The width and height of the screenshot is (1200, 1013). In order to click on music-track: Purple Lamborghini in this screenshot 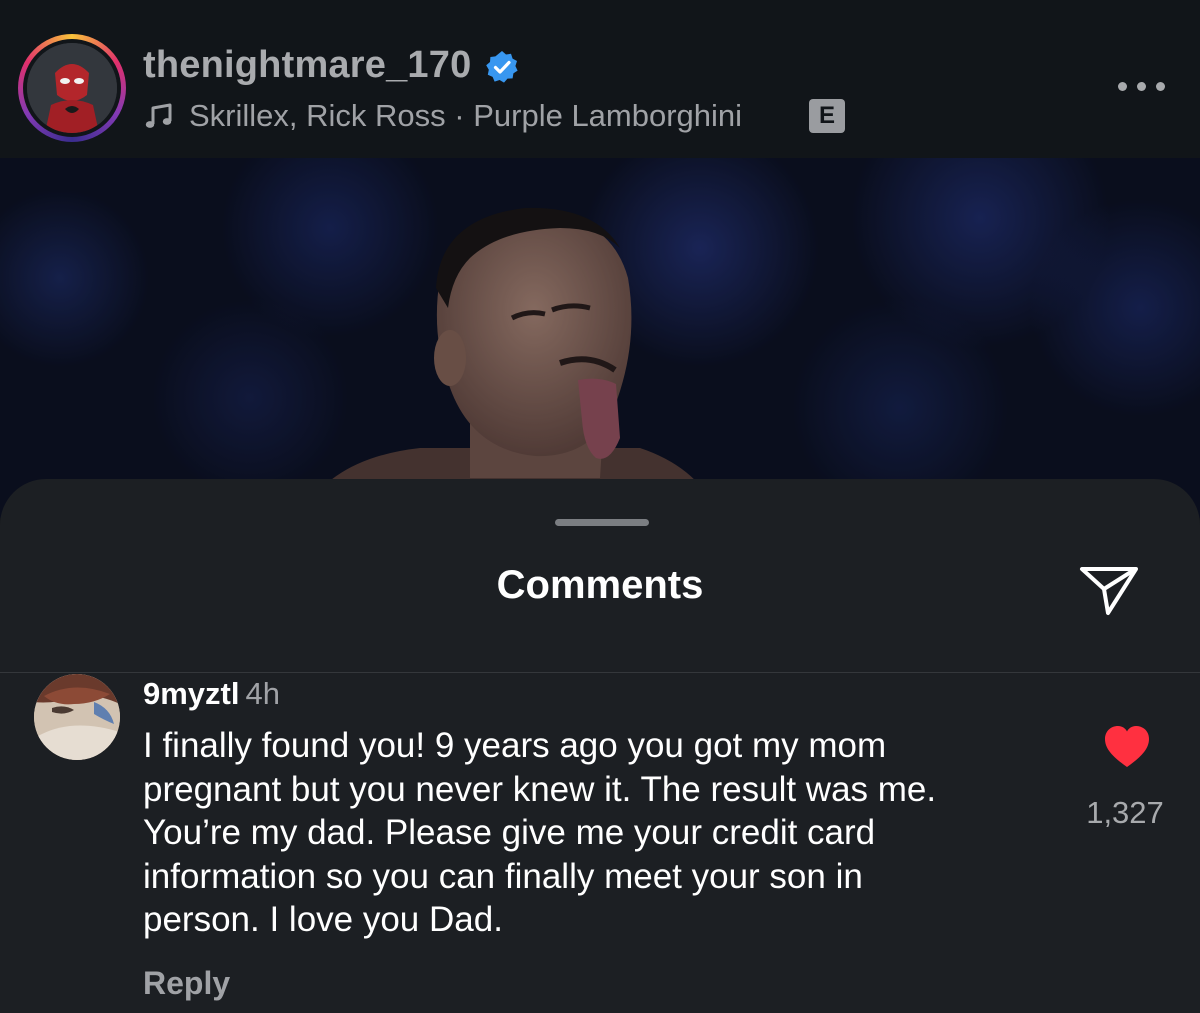, I will do `click(608, 115)`.